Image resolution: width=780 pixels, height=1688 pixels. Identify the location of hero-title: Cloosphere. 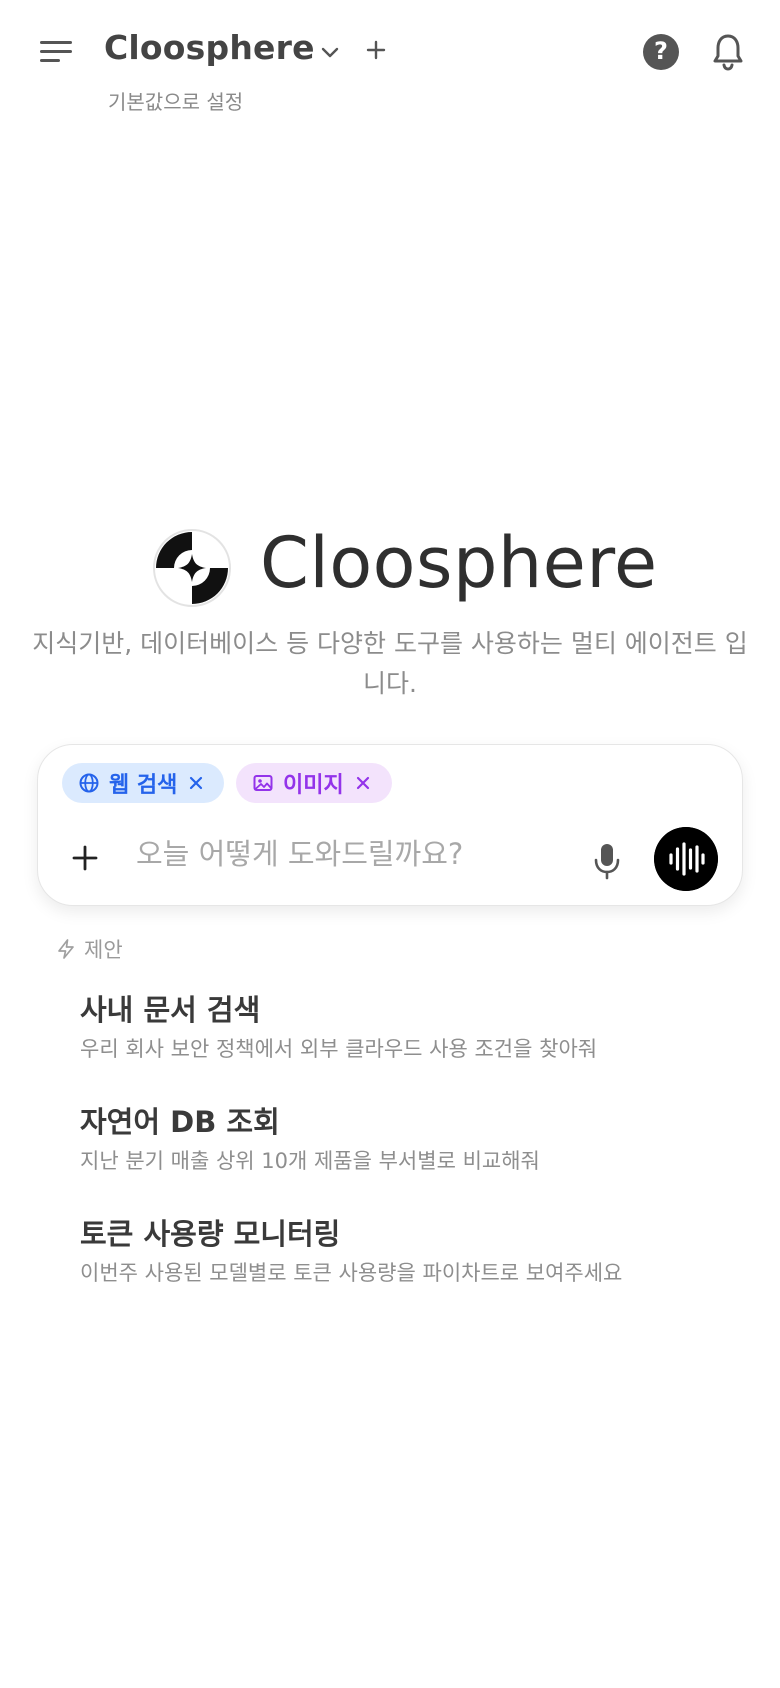
(459, 563).